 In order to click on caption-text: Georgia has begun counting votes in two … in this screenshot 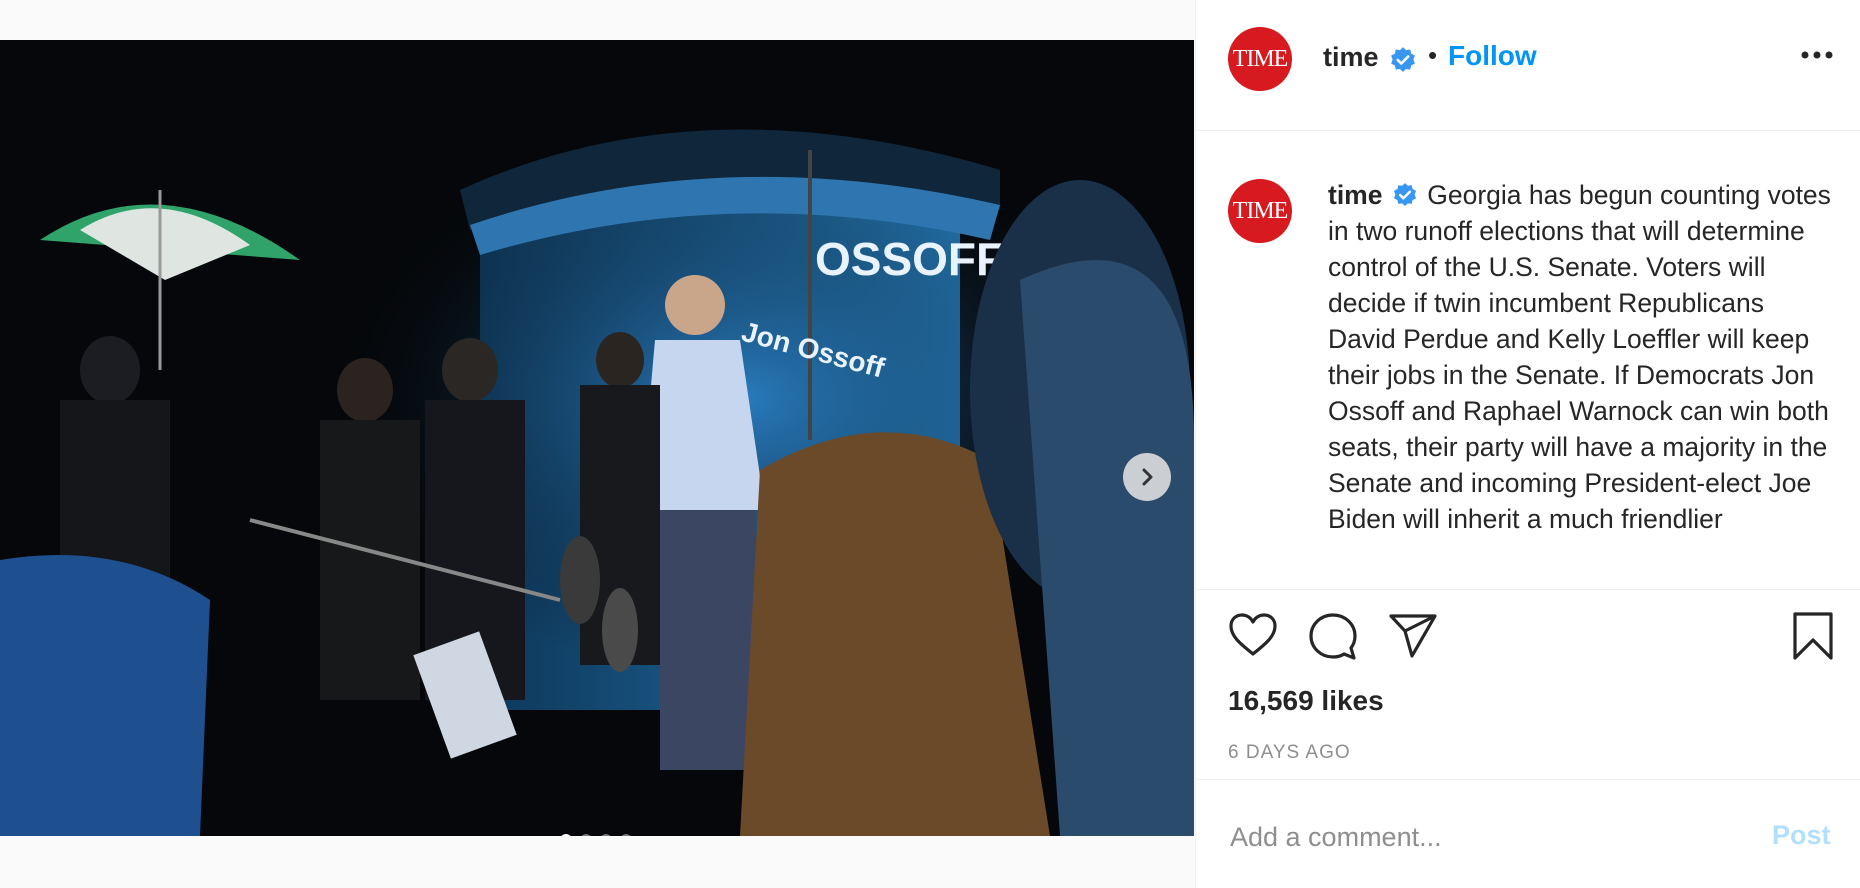, I will do `click(1579, 357)`.